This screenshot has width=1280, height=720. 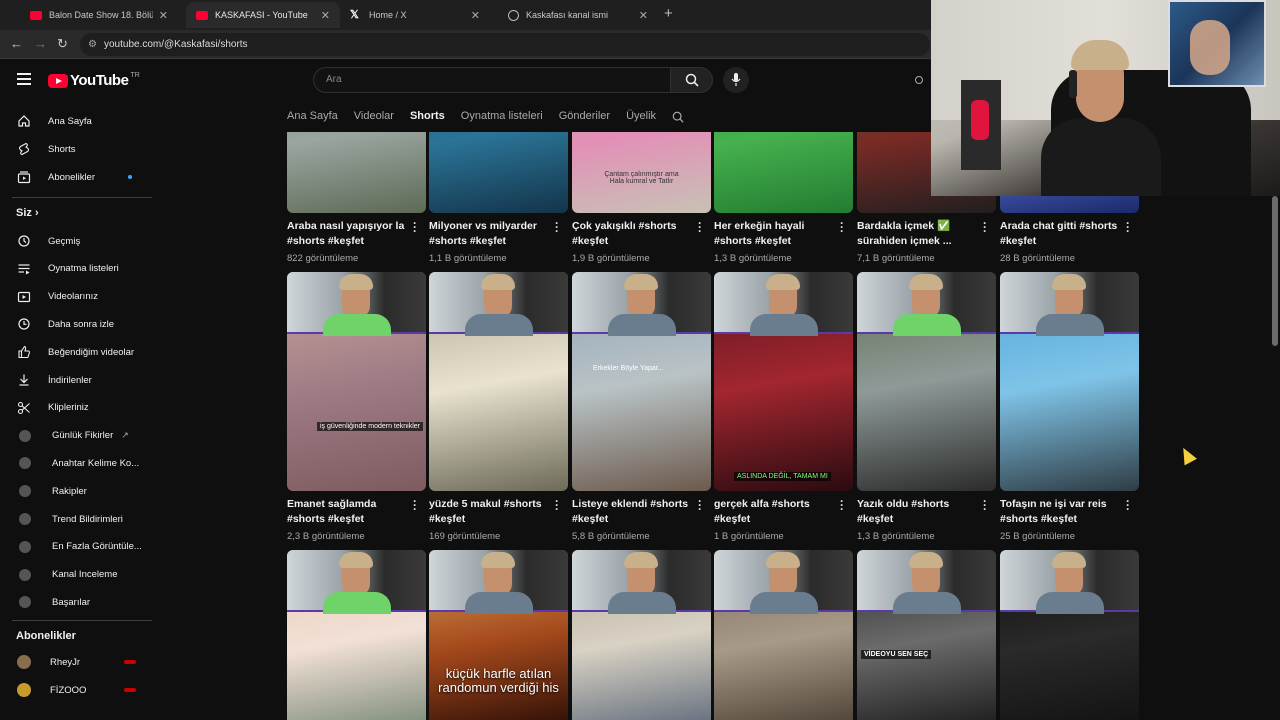 What do you see at coordinates (76, 380) in the screenshot?
I see `sidebar-item: İndirilenler` at bounding box center [76, 380].